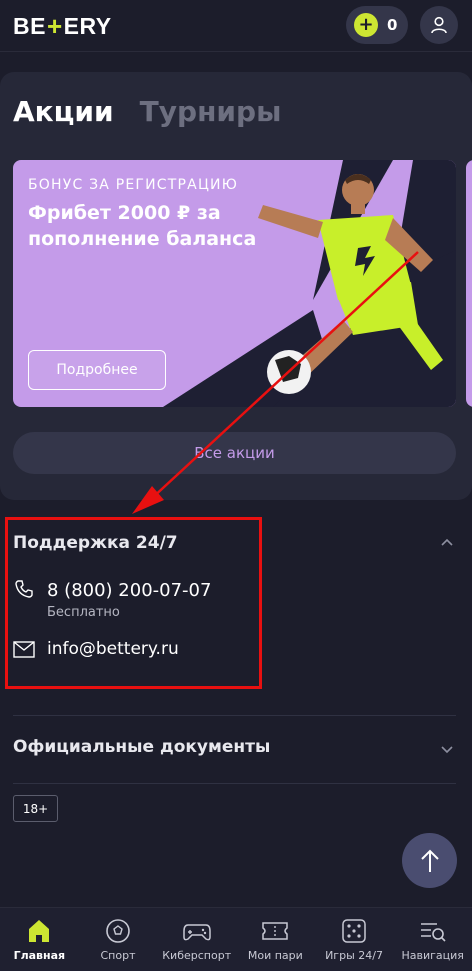 The image size is (472, 971). I want to click on nav-item-navigation: Навигация, so click(432, 939).